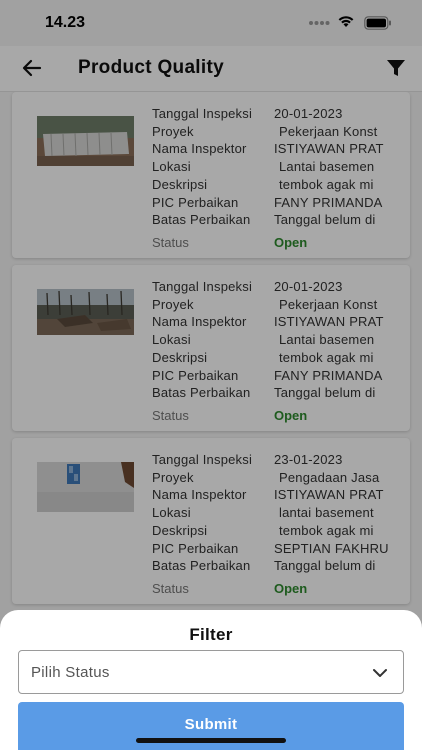  What do you see at coordinates (211, 724) in the screenshot?
I see `submit-button-label: Submit` at bounding box center [211, 724].